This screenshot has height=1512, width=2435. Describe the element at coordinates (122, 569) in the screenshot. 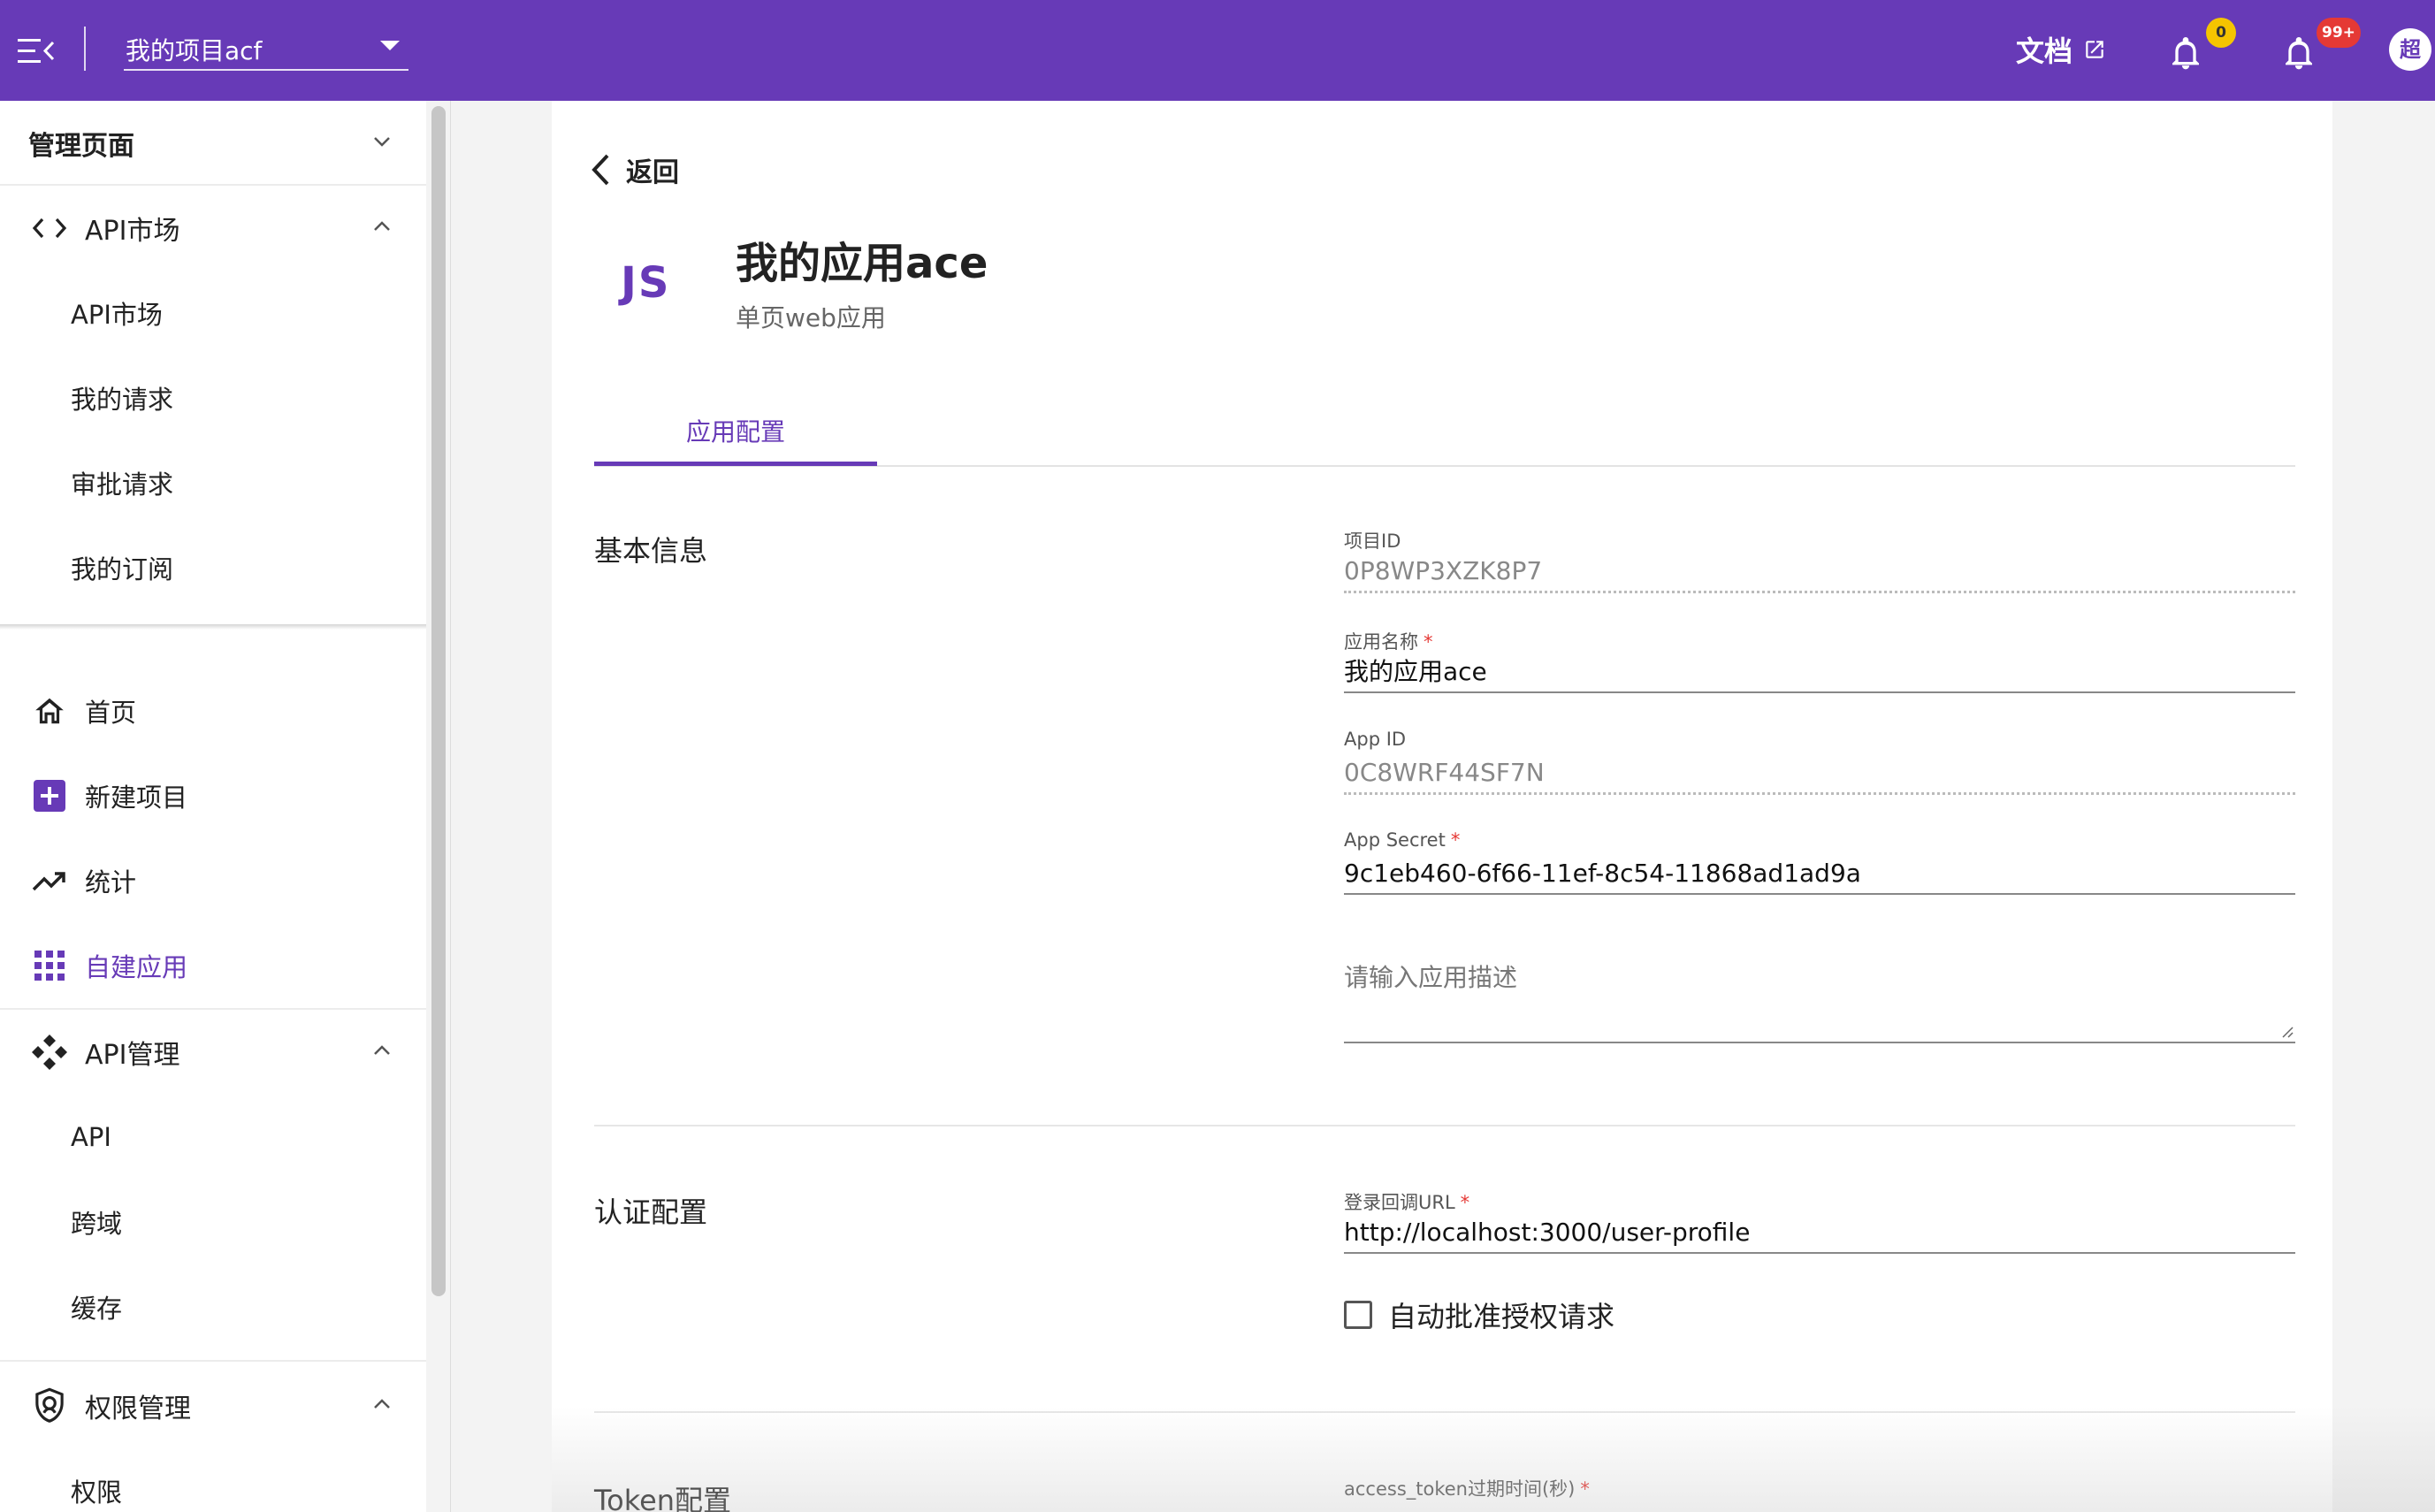

I see `sidebar-item-label: 我的订阅` at that location.